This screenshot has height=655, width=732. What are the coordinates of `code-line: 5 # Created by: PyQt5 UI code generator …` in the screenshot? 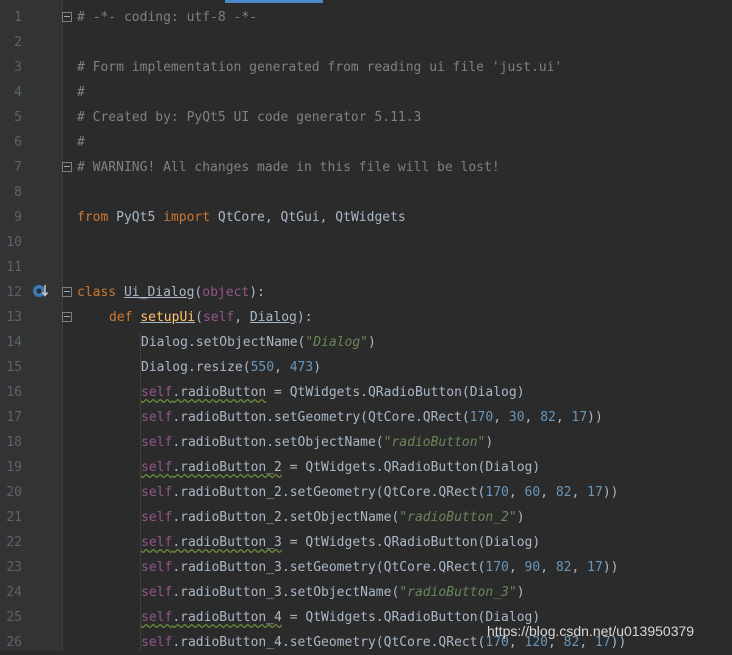 It's located at (366, 117).